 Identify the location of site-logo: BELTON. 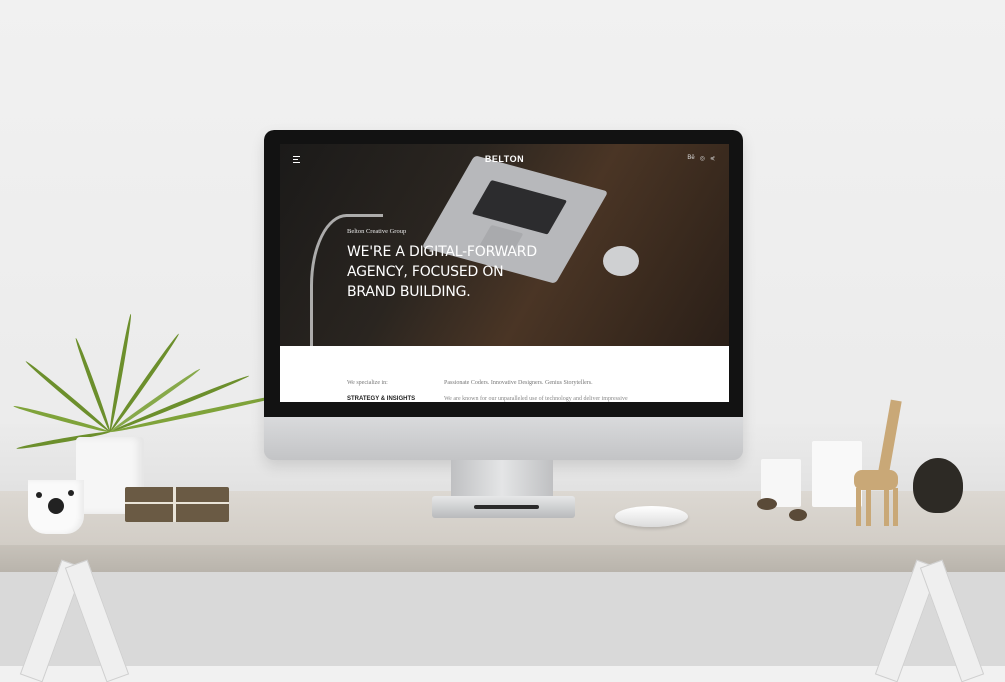
(504, 159).